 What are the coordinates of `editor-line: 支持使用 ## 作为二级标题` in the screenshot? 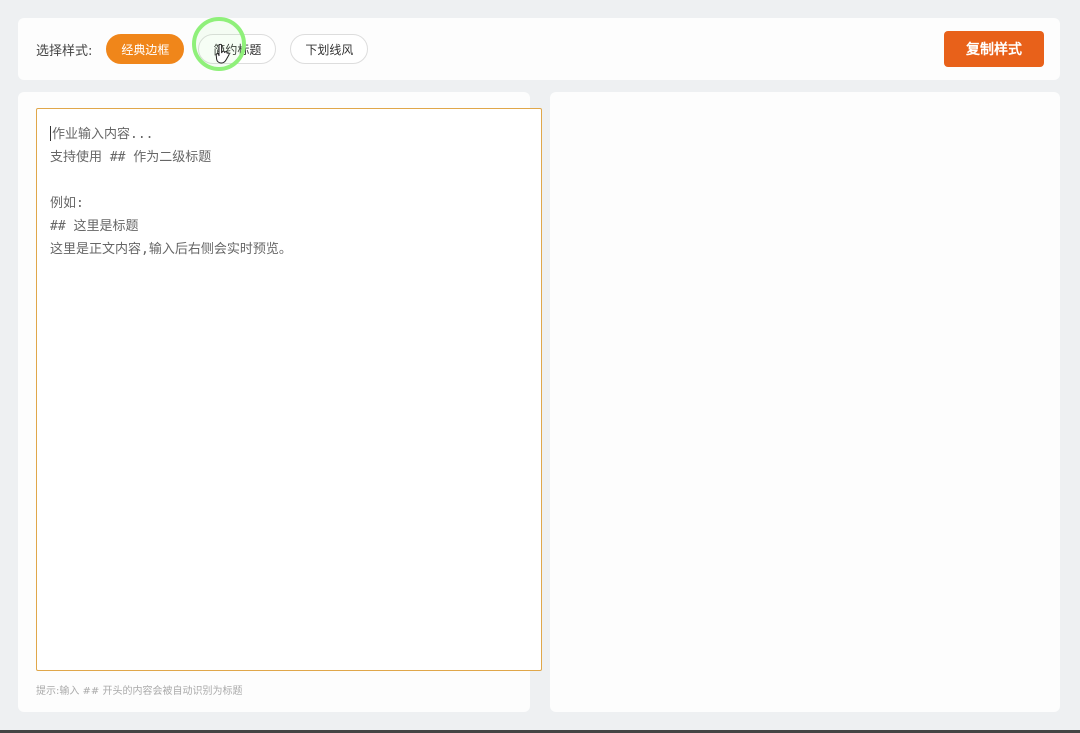 It's located at (131, 157).